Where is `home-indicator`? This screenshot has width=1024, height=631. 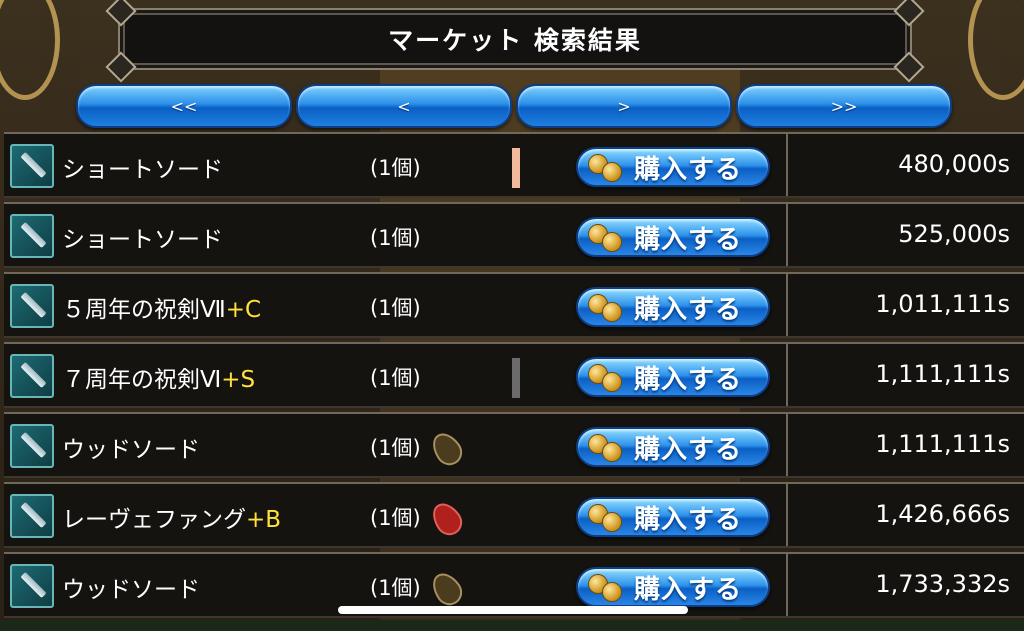 home-indicator is located at coordinates (513, 610).